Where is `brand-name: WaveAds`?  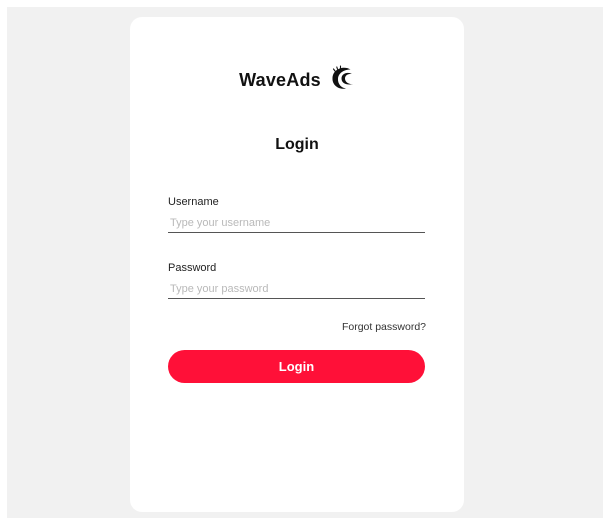 brand-name: WaveAds is located at coordinates (280, 79).